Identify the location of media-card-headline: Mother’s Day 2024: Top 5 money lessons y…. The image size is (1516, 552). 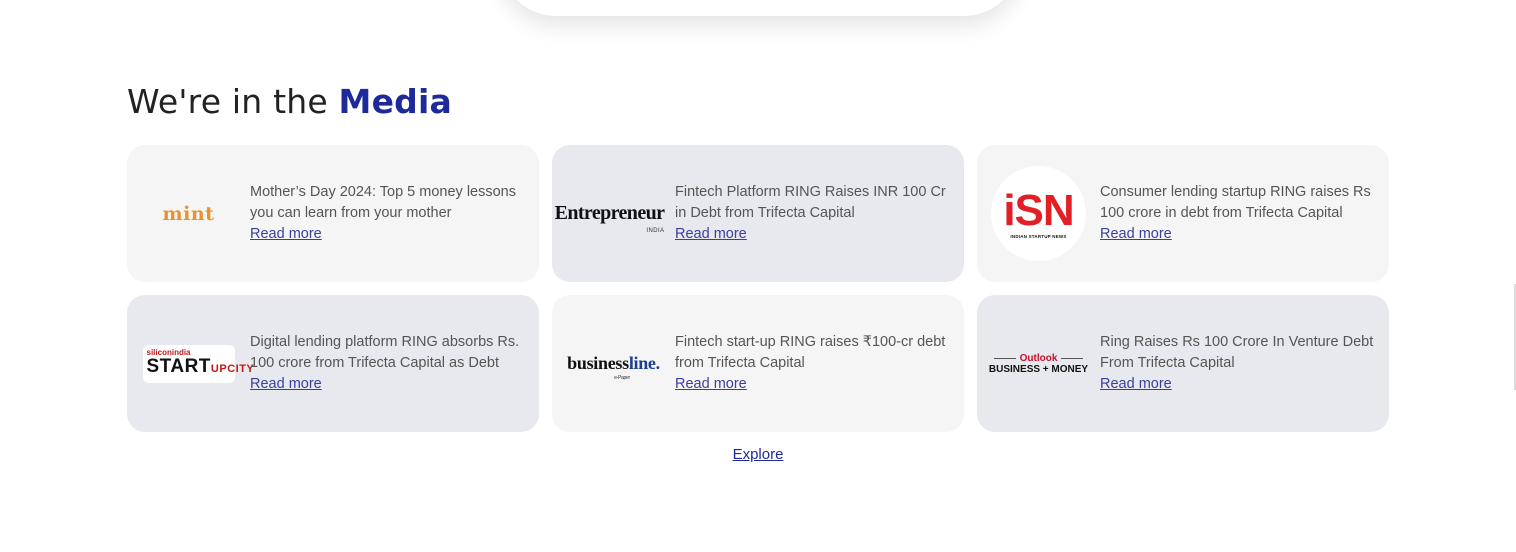
(383, 202).